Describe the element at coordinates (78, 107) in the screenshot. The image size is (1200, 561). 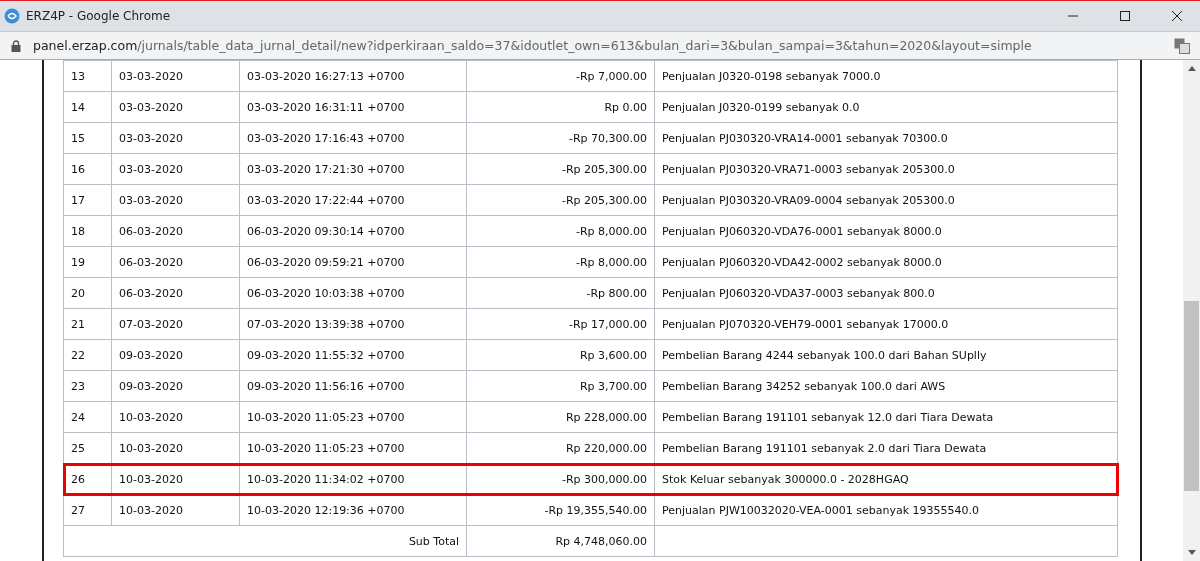
I see `table-cell: 14` at that location.